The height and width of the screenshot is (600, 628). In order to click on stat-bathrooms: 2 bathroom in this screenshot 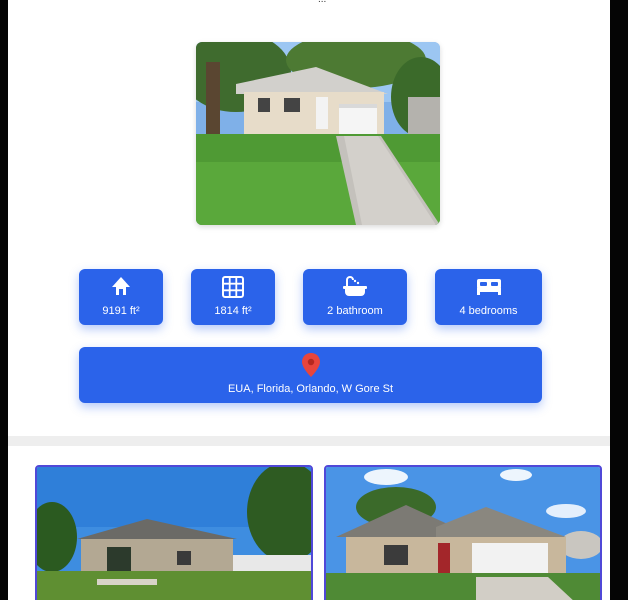, I will do `click(355, 297)`.